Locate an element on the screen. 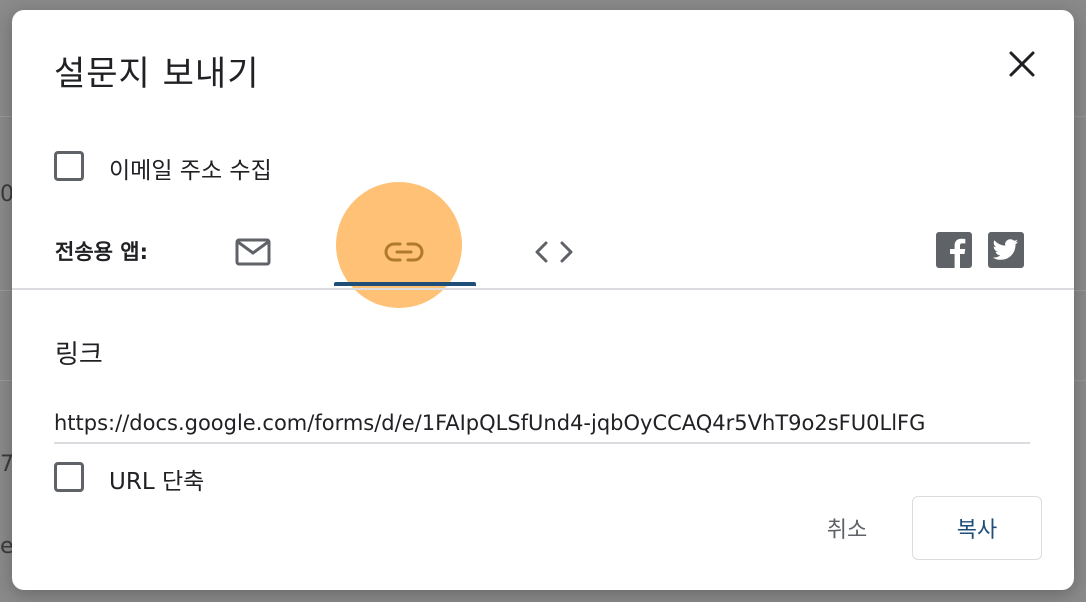 This screenshot has height=602, width=1086. close-icon is located at coordinates (1022, 64).